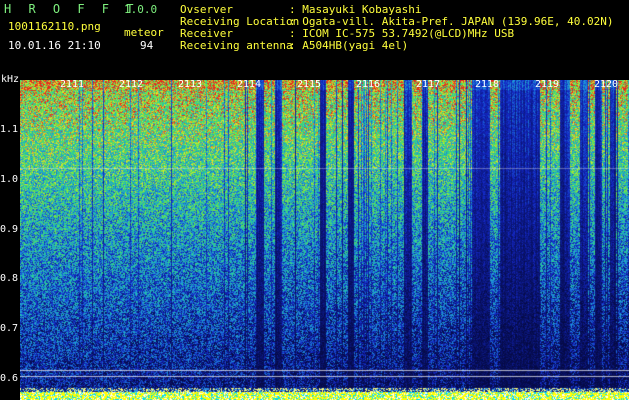 This screenshot has width=629, height=400. I want to click on y-axis-unit: kHz, so click(10, 79).